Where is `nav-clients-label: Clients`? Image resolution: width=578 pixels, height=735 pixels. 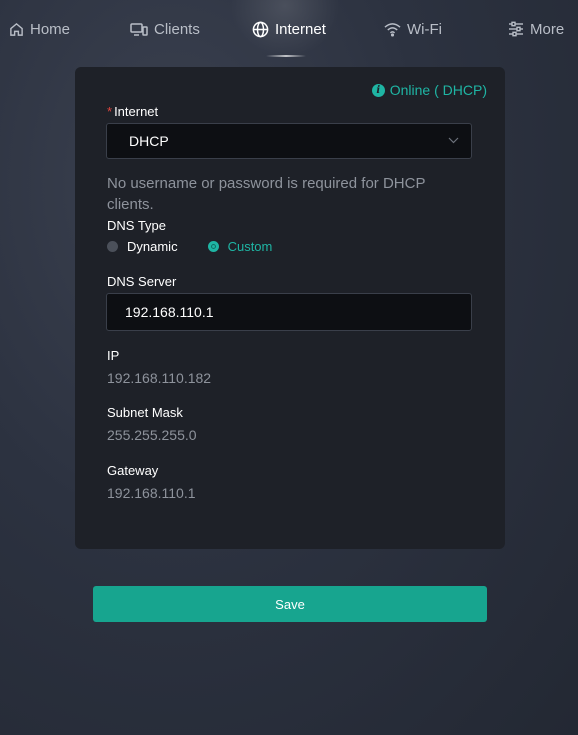
nav-clients-label: Clients is located at coordinates (177, 29).